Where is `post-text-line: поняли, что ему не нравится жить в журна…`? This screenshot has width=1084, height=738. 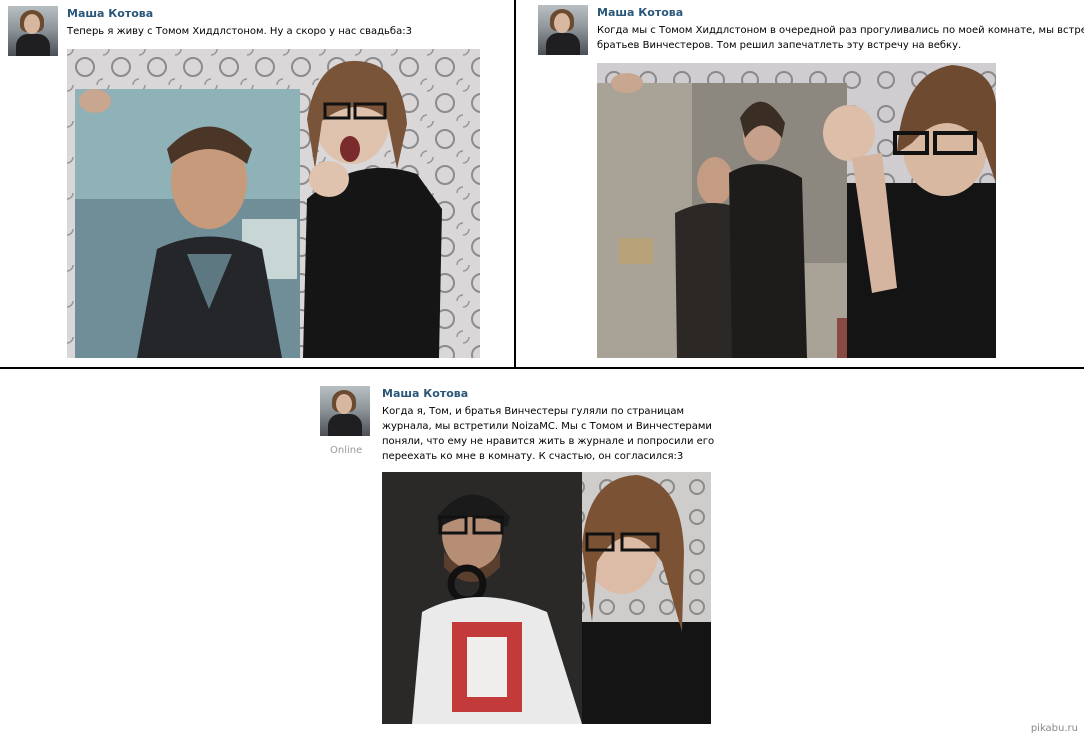 post-text-line: поняли, что ему не нравится жить в журна… is located at coordinates (548, 441).